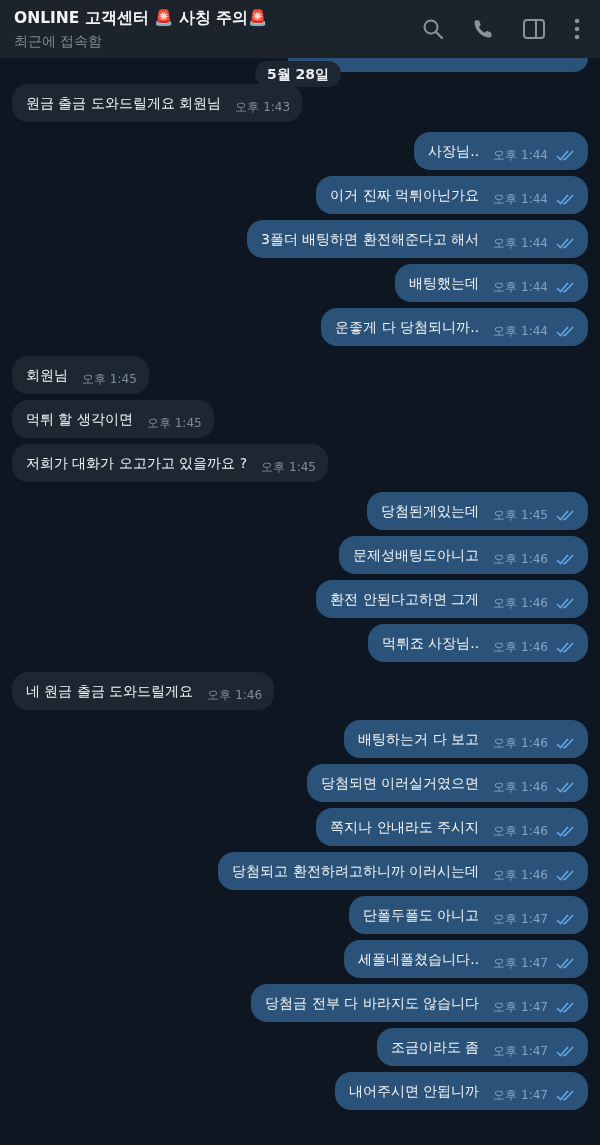 The width and height of the screenshot is (600, 1145). I want to click on message-text: 당첨된게있는데, so click(430, 511).